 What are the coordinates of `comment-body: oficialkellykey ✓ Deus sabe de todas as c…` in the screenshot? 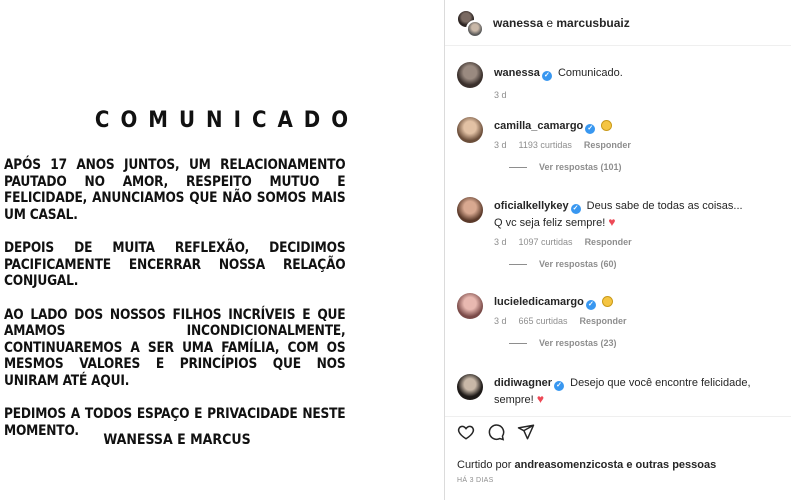 It's located at (619, 214).